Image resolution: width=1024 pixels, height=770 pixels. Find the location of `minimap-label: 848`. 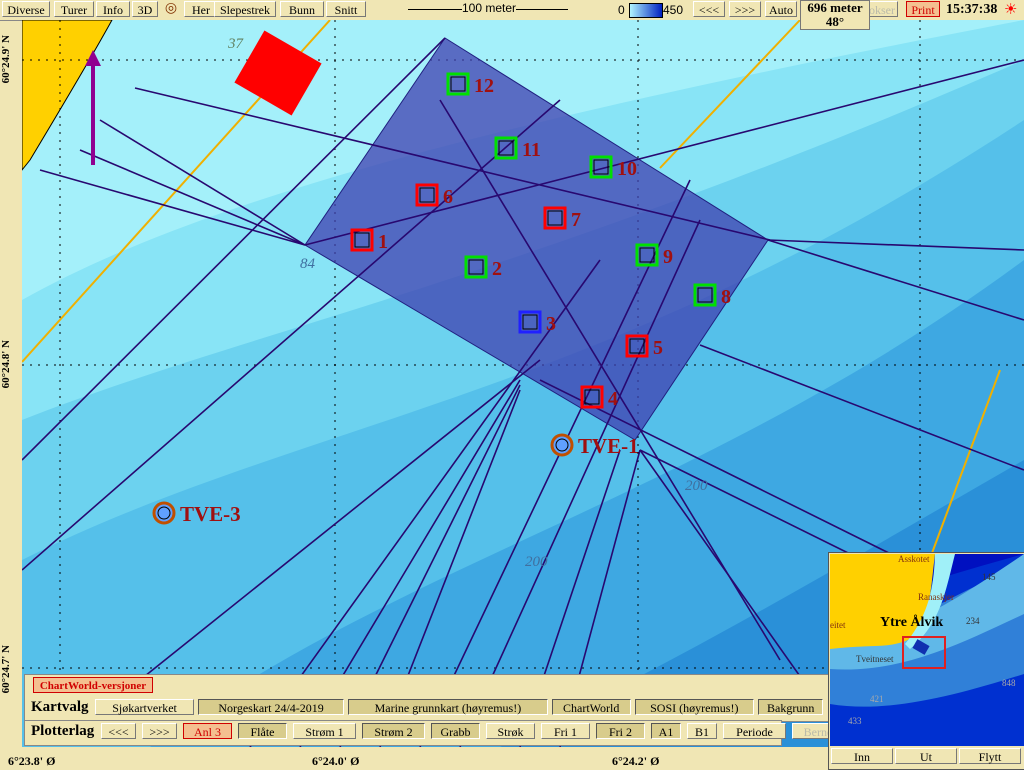

minimap-label: 848 is located at coordinates (1009, 683).